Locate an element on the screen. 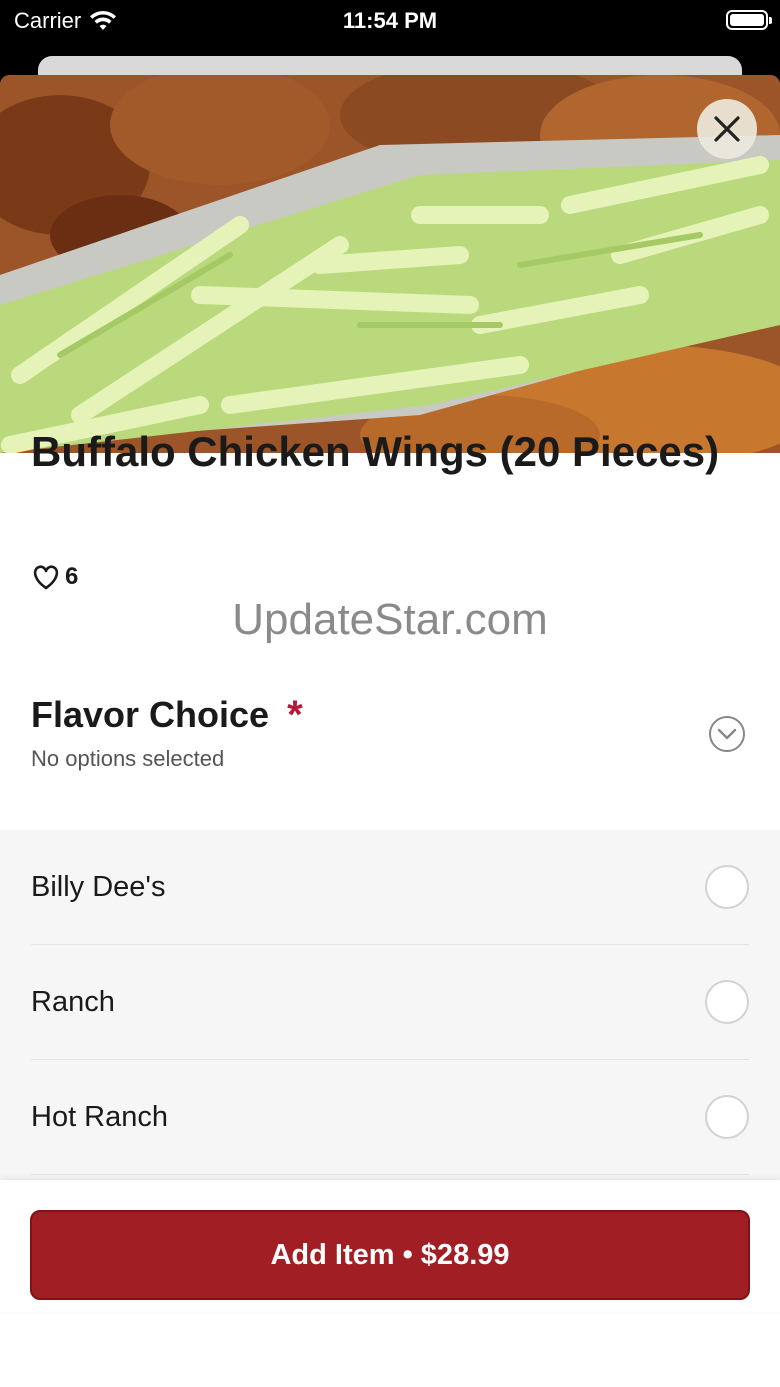 Image resolution: width=780 pixels, height=1387 pixels. status-bar: Carrier 11:54 PM is located at coordinates (390, 28).